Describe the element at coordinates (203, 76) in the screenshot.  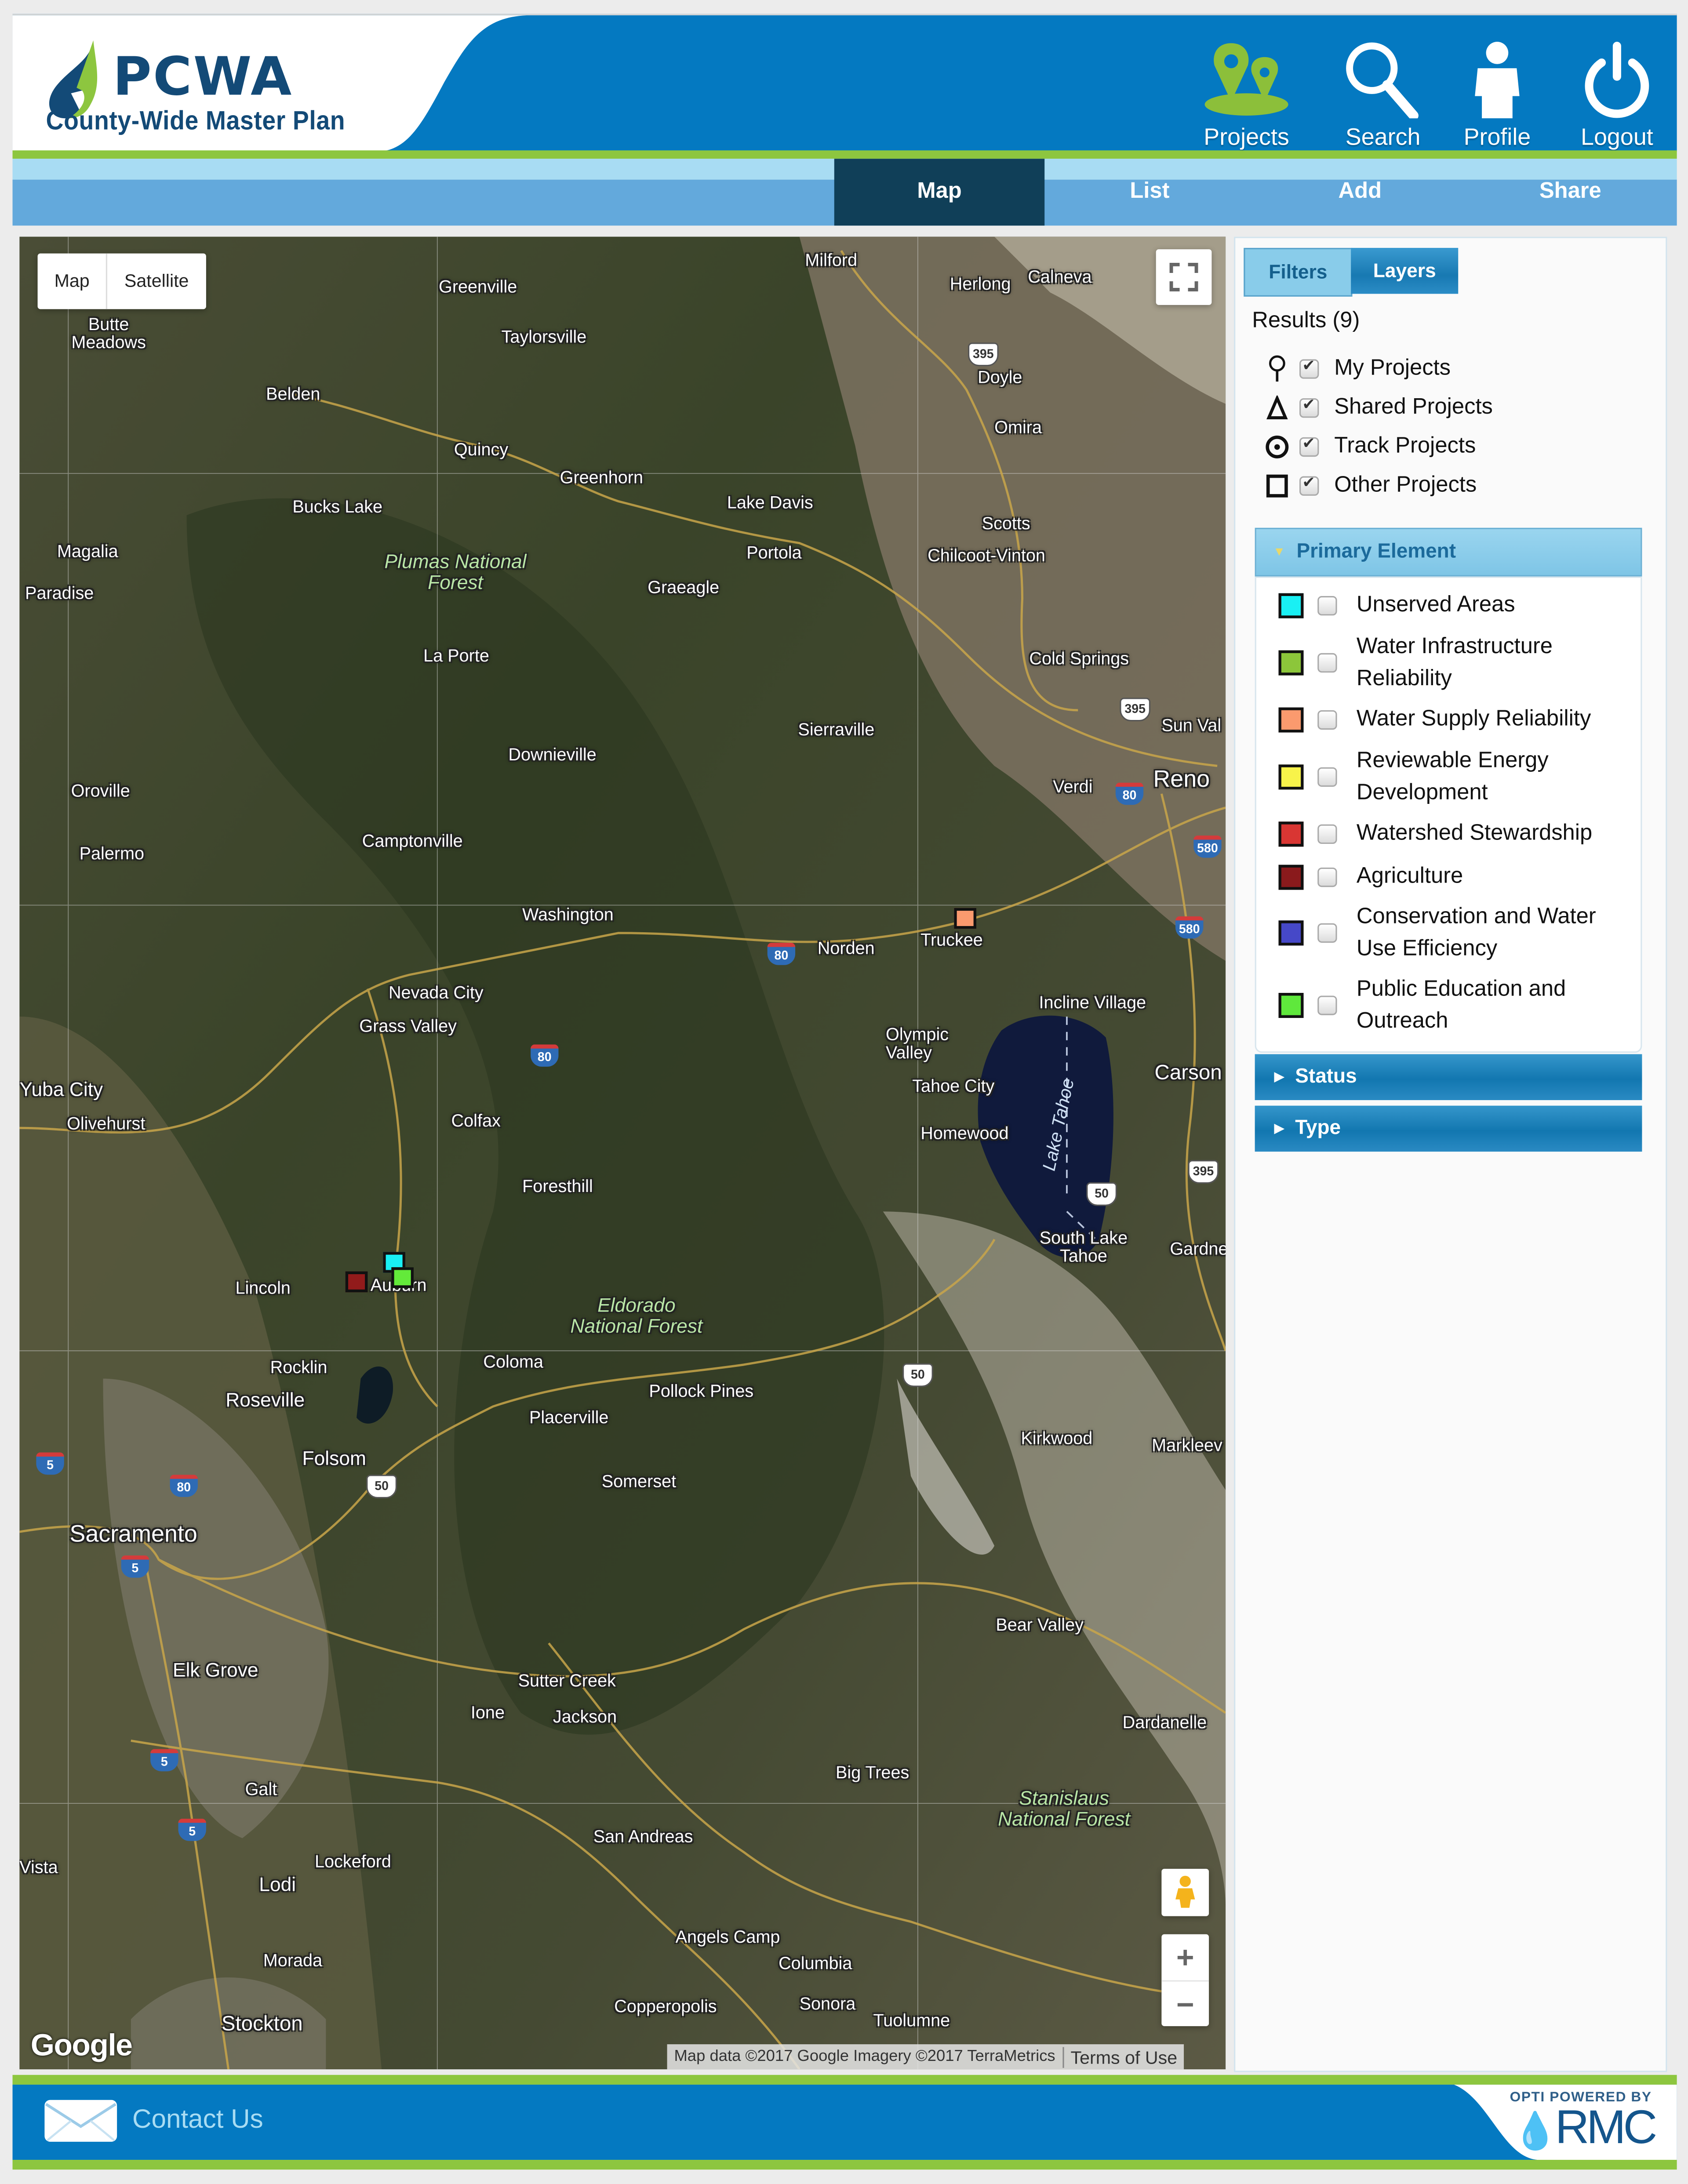
I see `logo-title: PCWA` at that location.